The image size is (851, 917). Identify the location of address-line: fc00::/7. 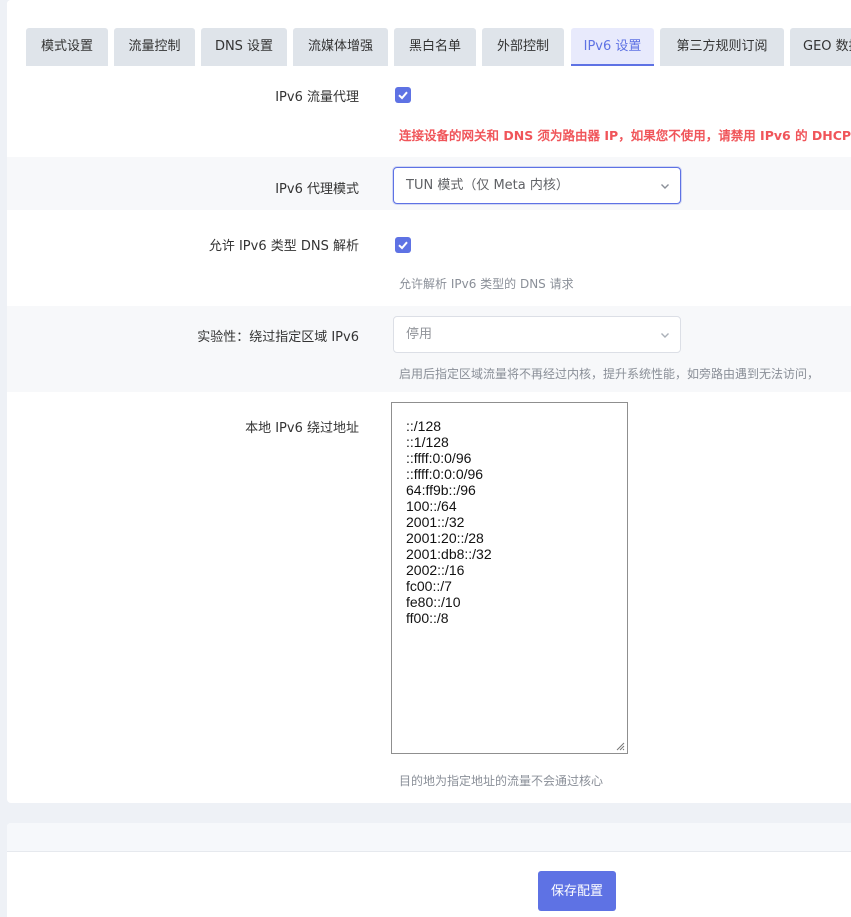
(429, 586).